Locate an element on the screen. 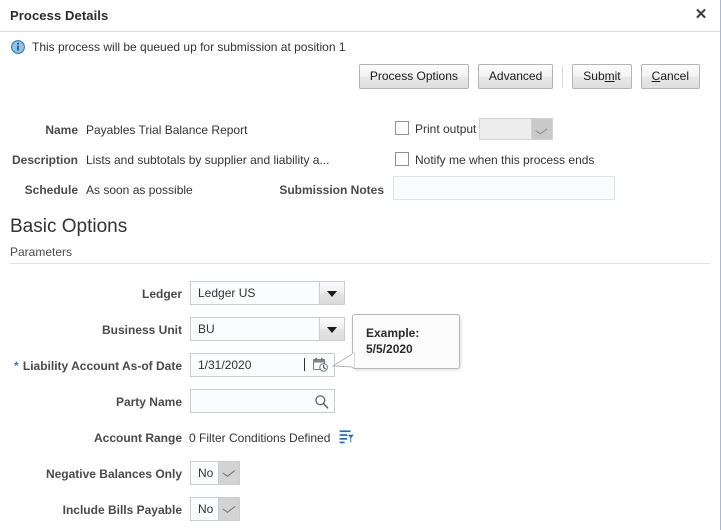 Image resolution: width=721 pixels, height=530 pixels. party-name-label: Party Name is located at coordinates (148, 402).